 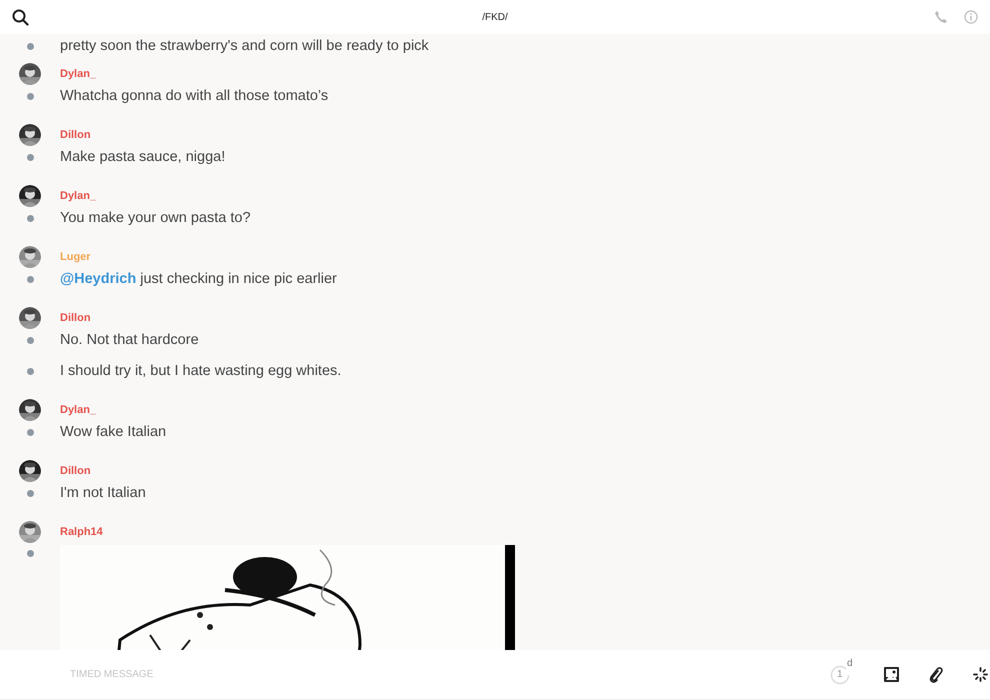 What do you see at coordinates (156, 218) in the screenshot?
I see `message-text: You make your own pasta to?` at bounding box center [156, 218].